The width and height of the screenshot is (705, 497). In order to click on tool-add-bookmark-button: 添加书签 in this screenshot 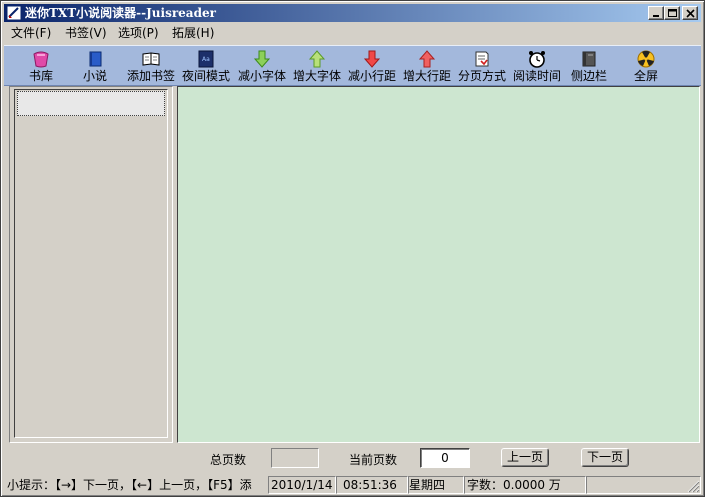, I will do `click(151, 66)`.